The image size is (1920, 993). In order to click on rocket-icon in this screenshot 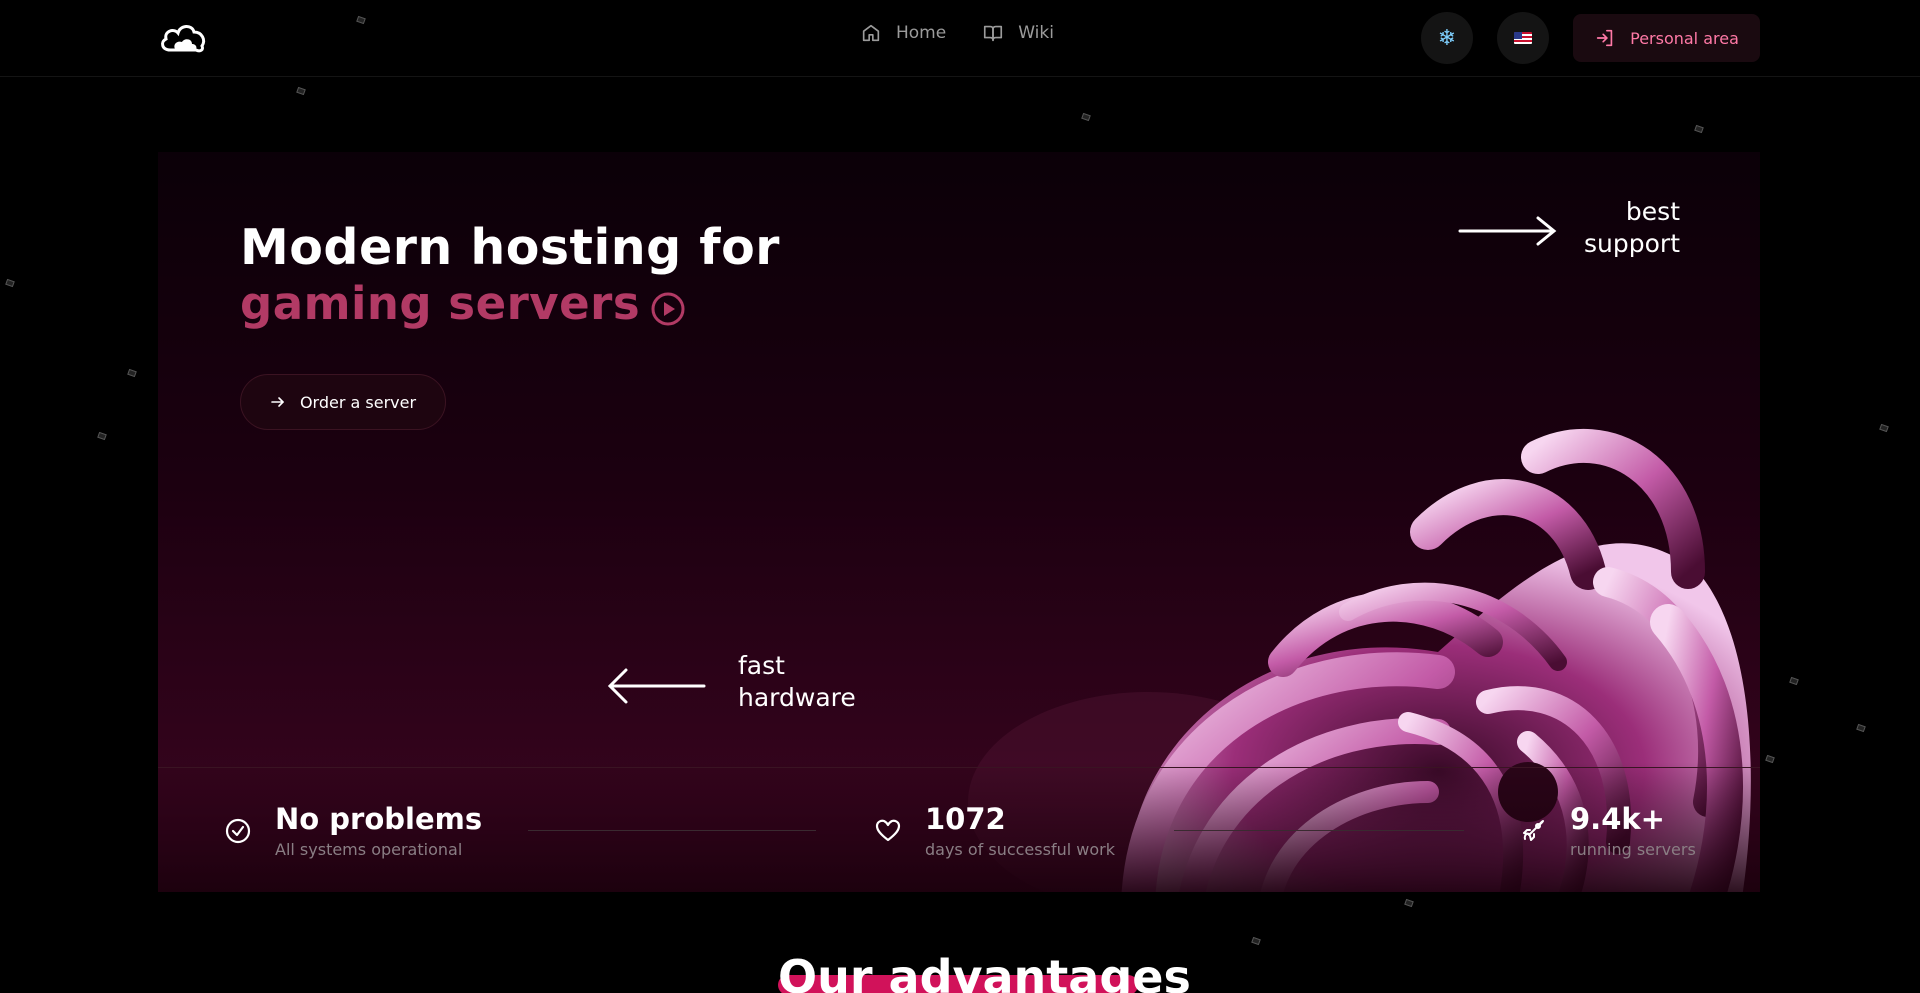, I will do `click(1533, 830)`.